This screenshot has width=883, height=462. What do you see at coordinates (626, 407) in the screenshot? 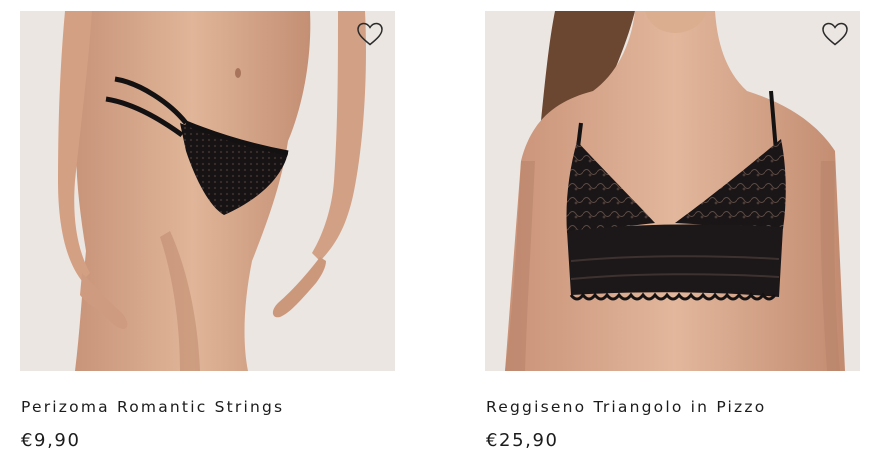
I see `product-name: Reggiseno Triangolo in Pizzo` at bounding box center [626, 407].